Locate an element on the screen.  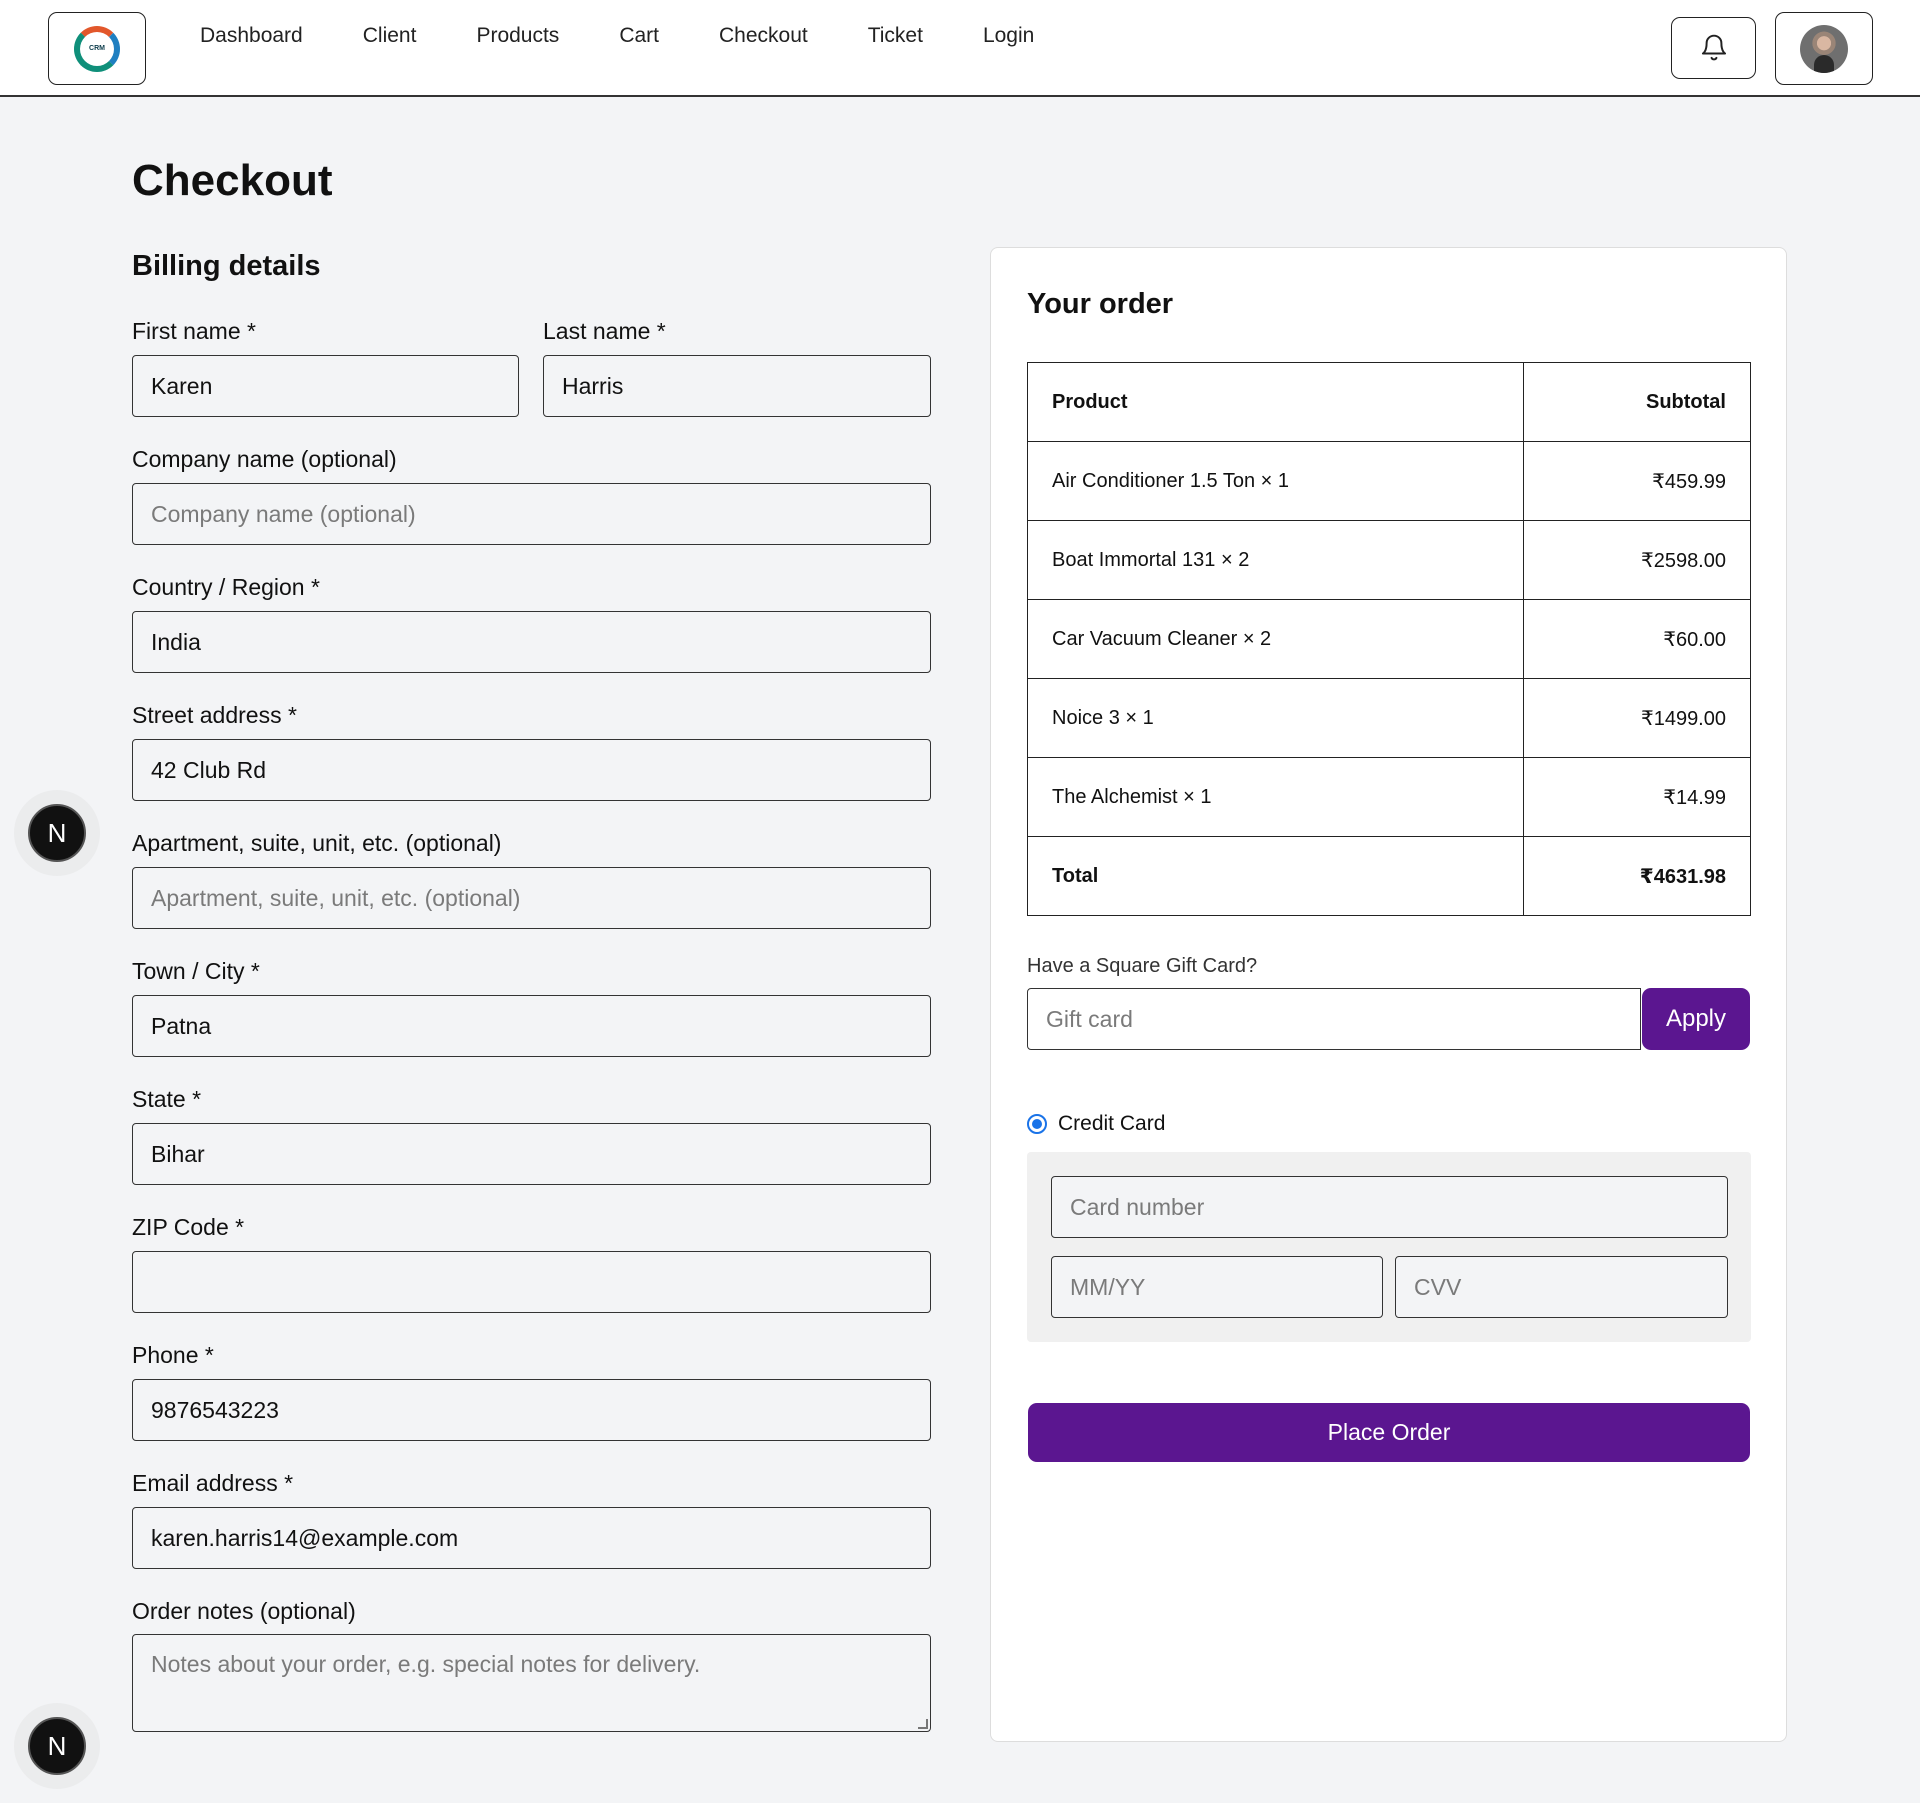
billing-title: Billing details is located at coordinates (226, 266).